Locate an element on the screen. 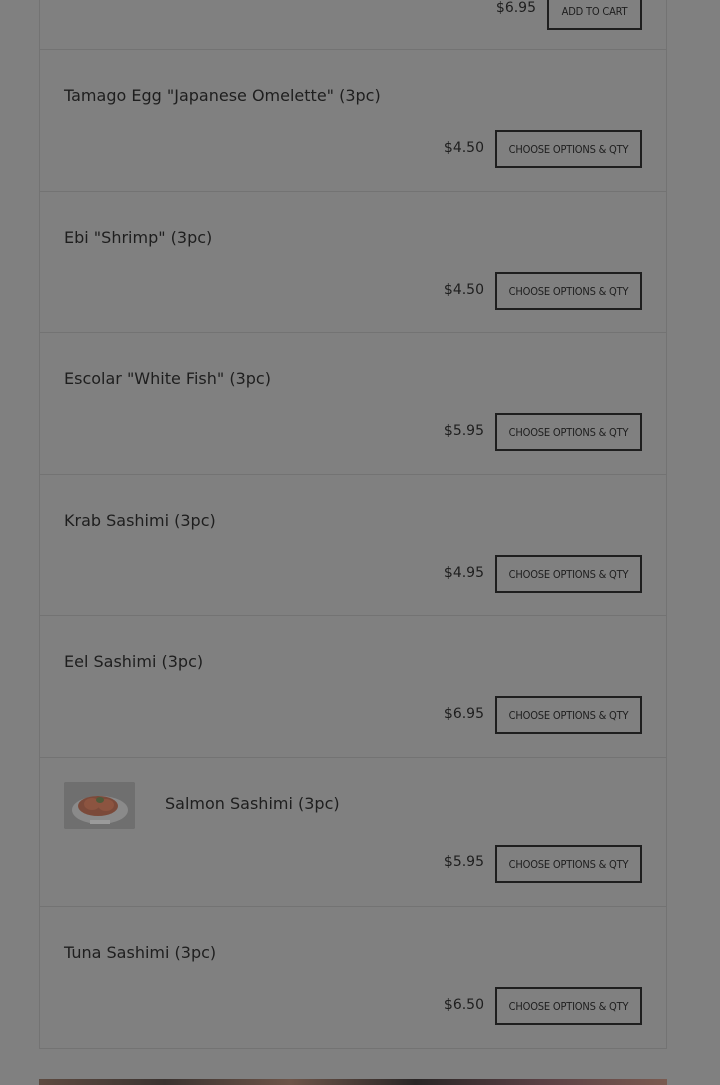  item-name: Tamago Egg "Japanese Omelette" (3pc) is located at coordinates (222, 95).